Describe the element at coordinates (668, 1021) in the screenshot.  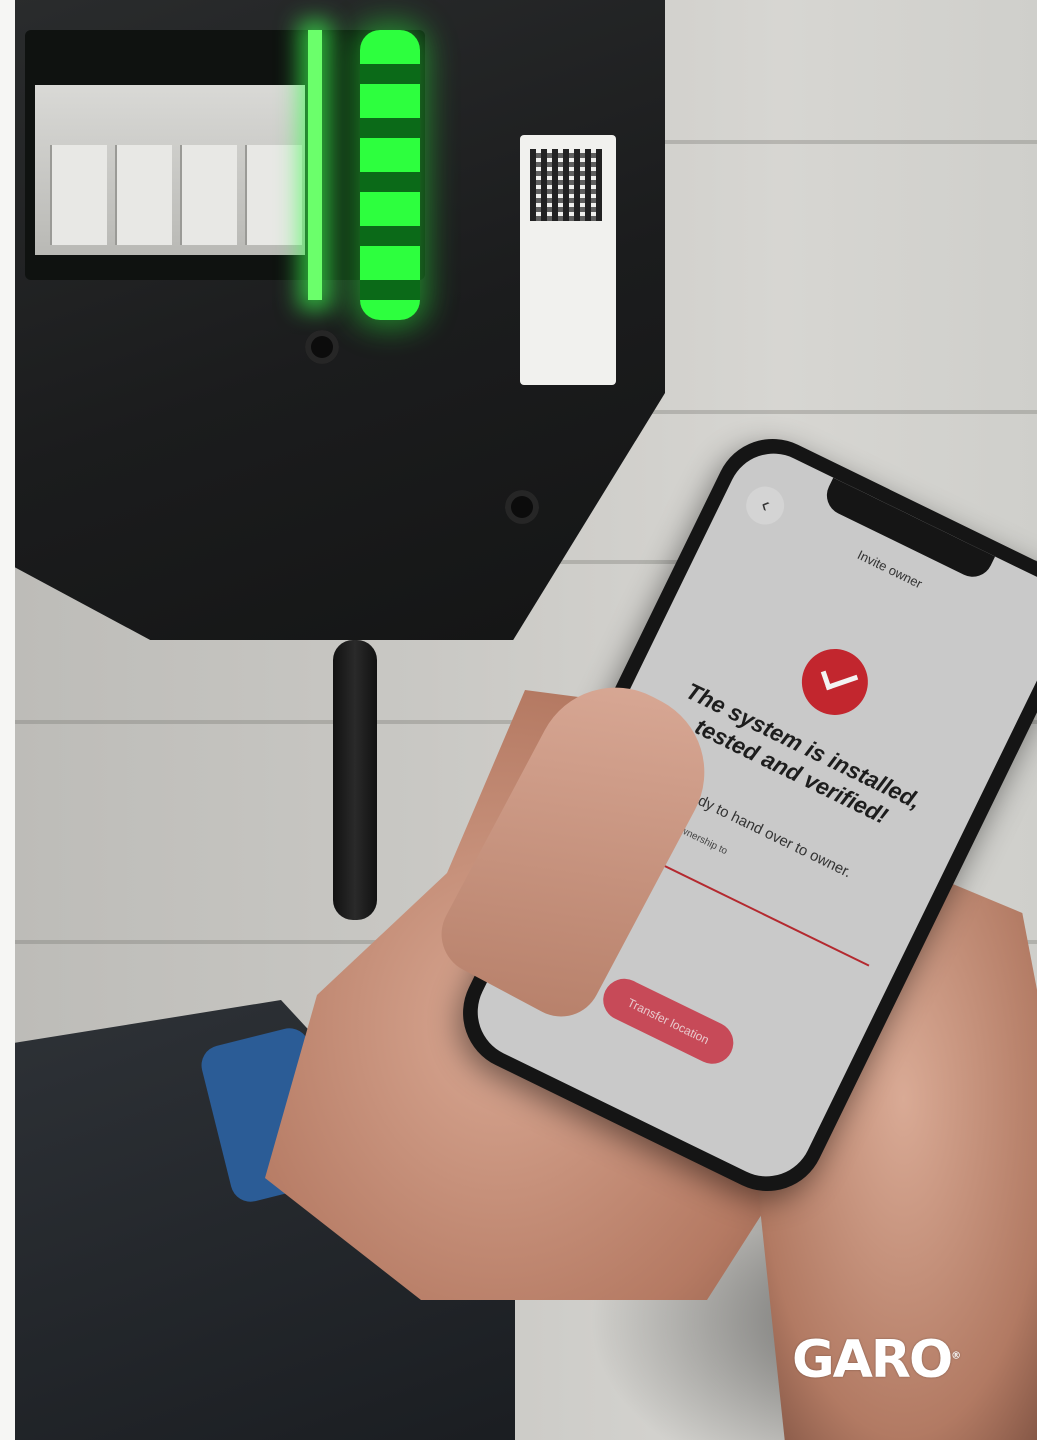
I see `transfer-location-button: Transfer location` at that location.